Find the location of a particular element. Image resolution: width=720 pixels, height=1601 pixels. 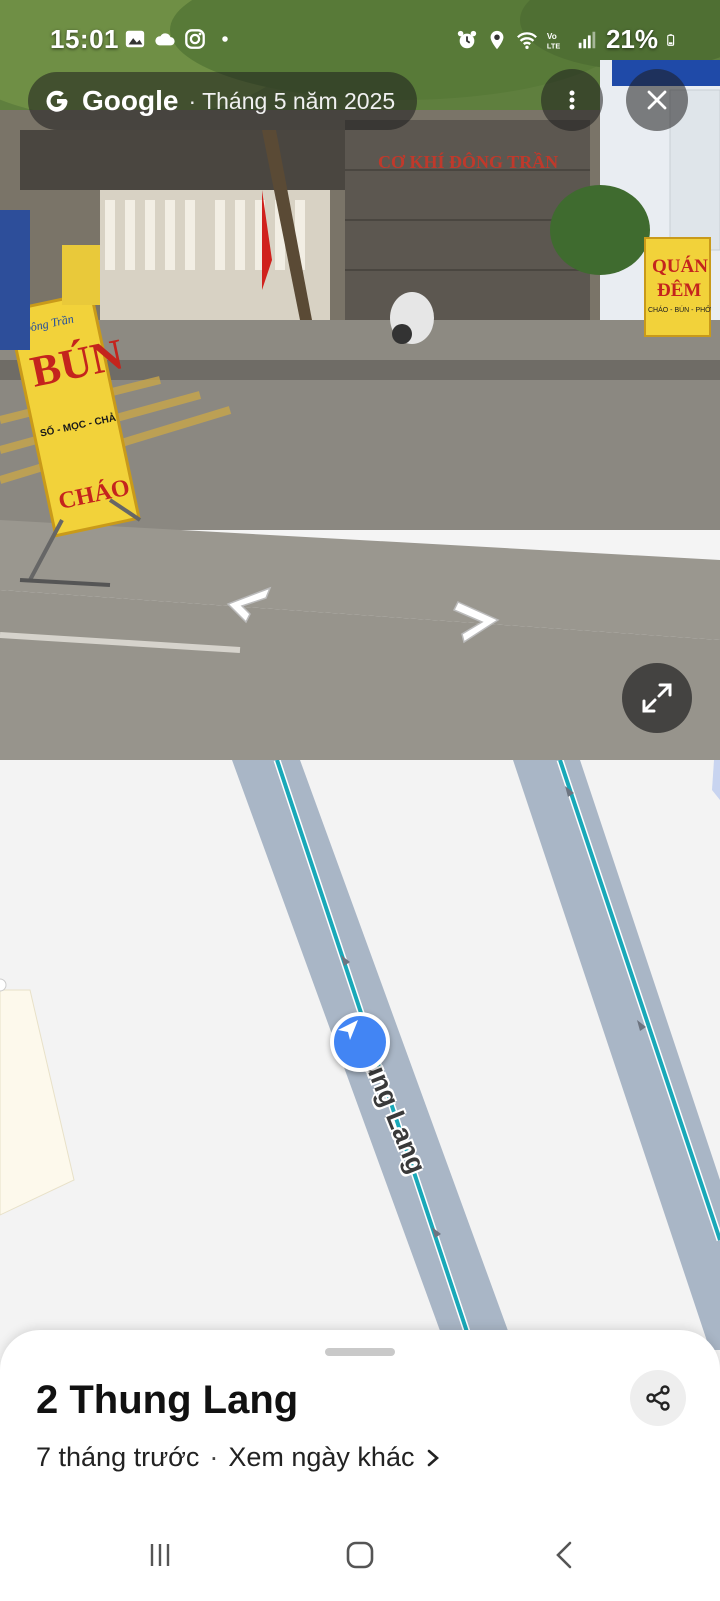

recents-button is located at coordinates (160, 1555).